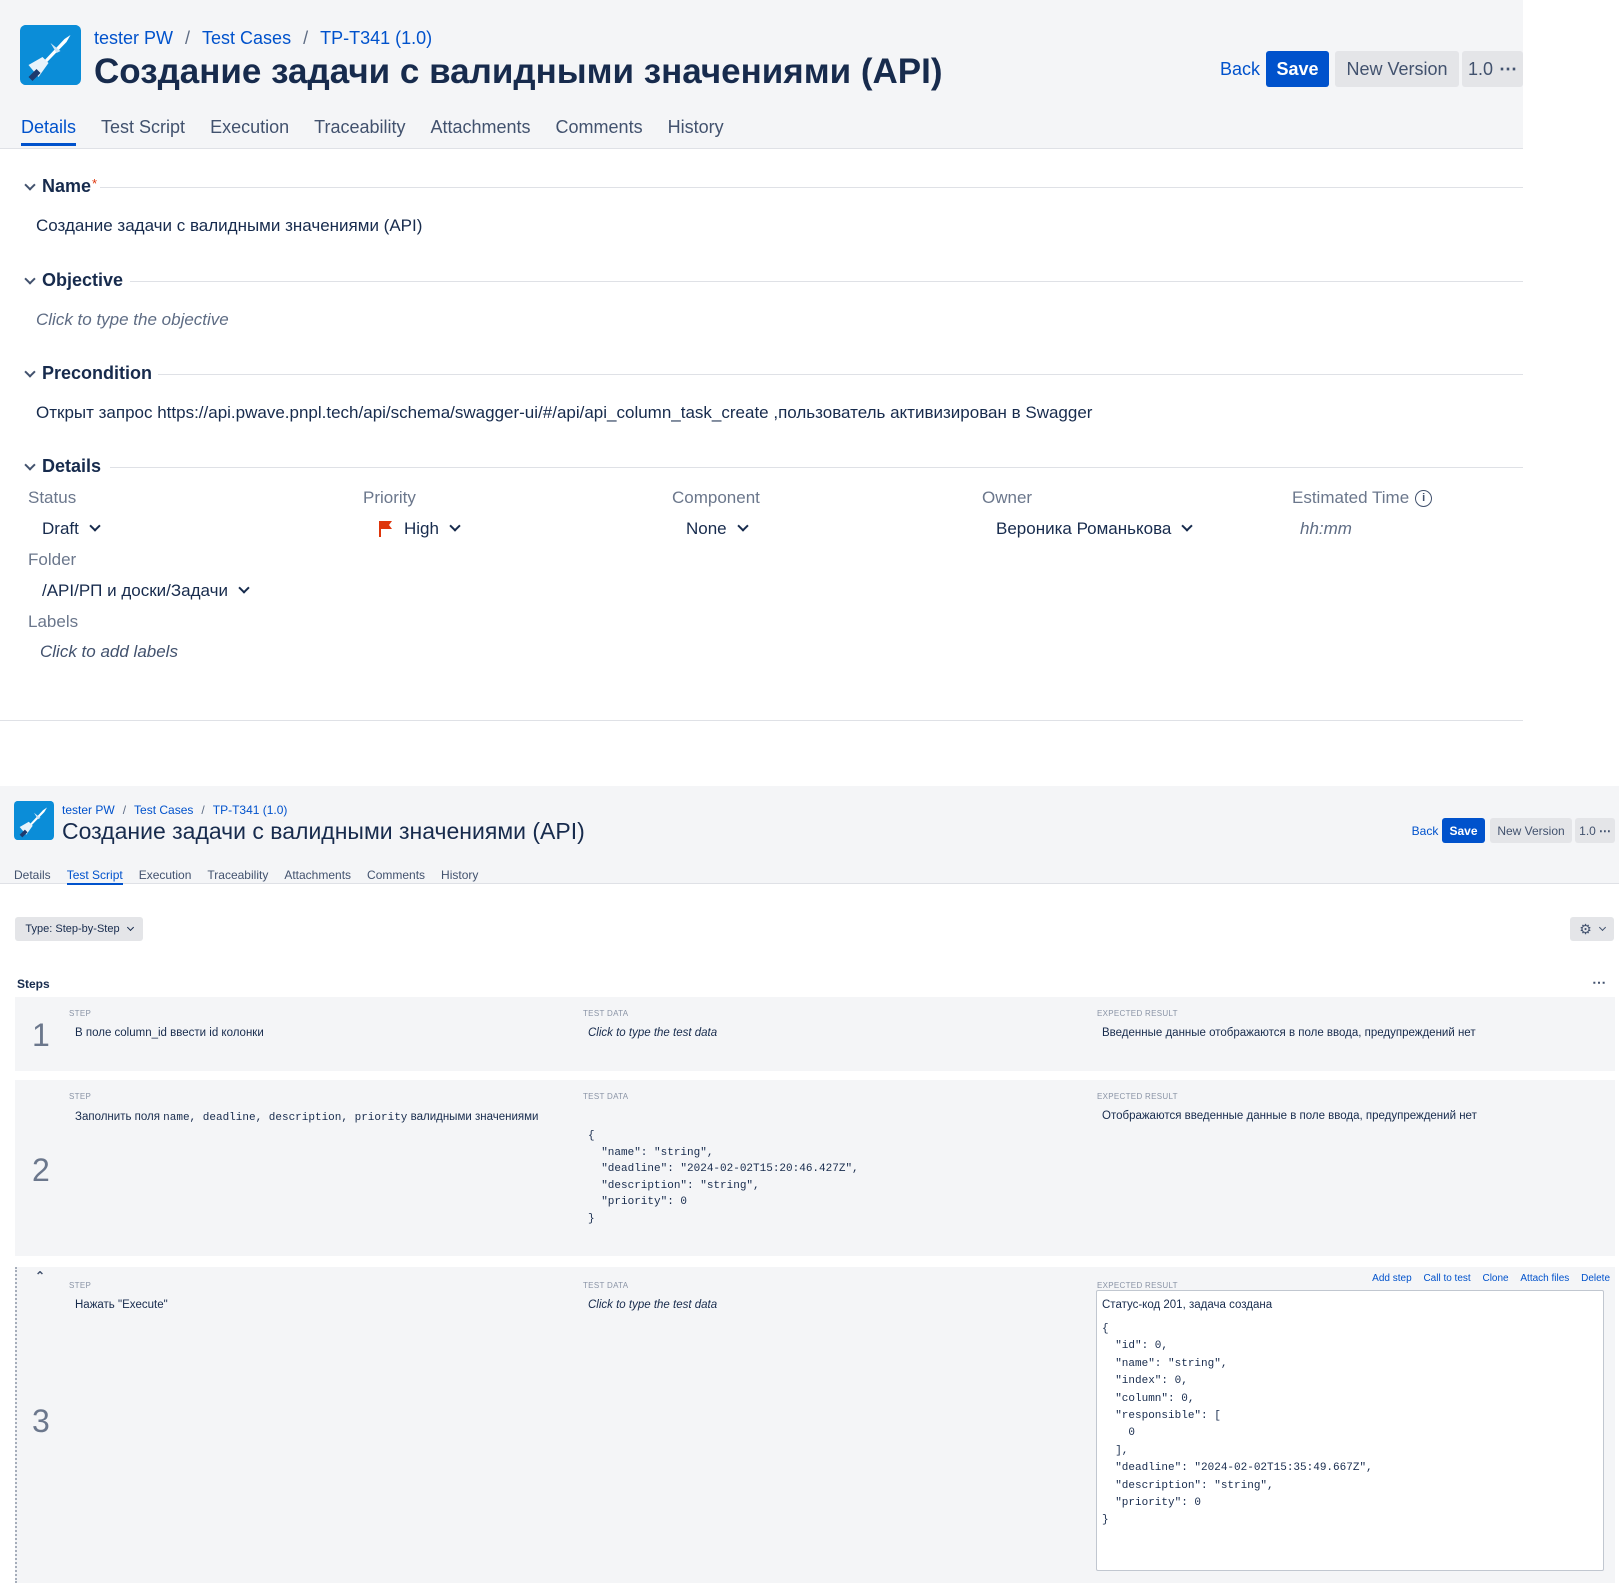  I want to click on settings-dropdown: ⚙, so click(1592, 929).